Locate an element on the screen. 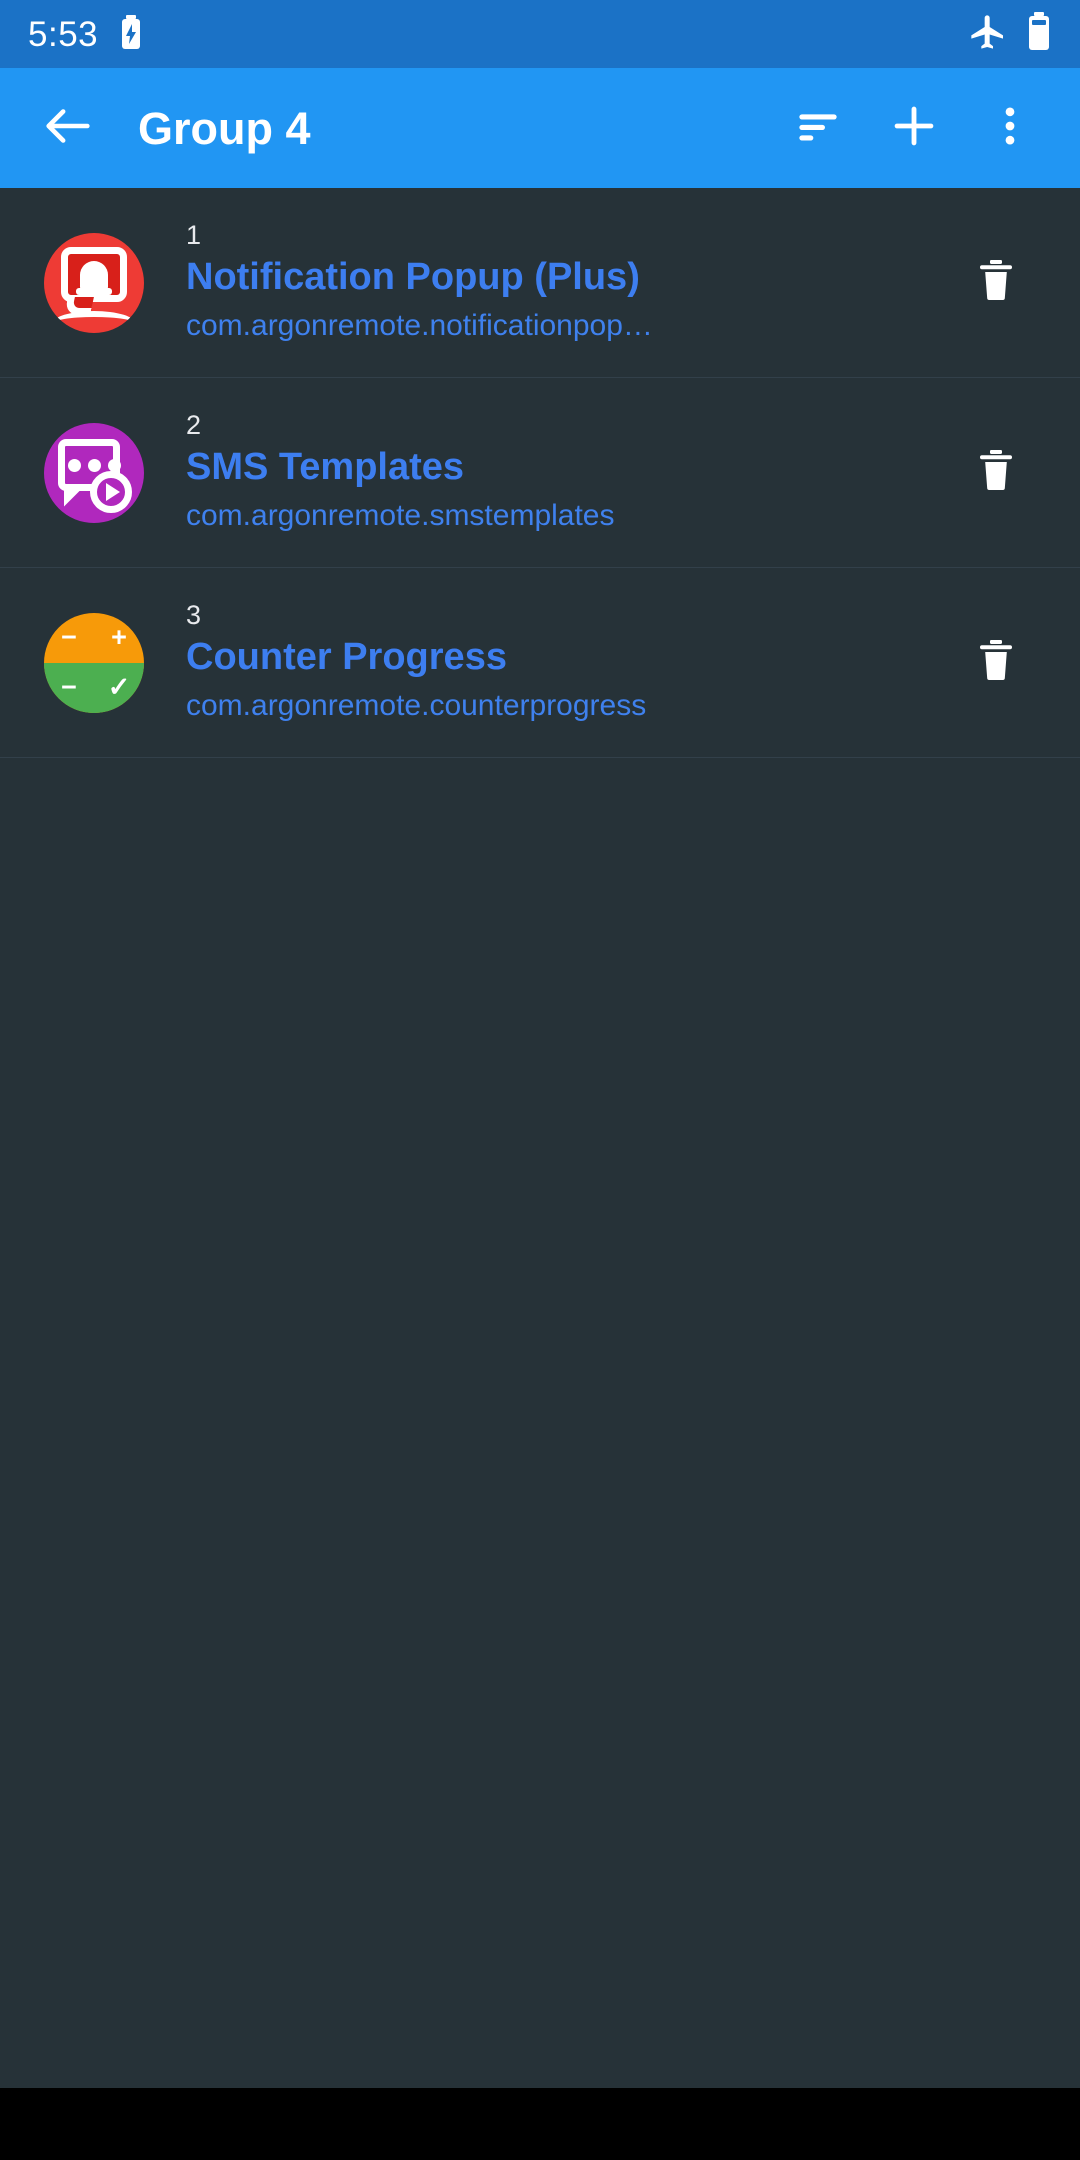  add-icon is located at coordinates (914, 128).